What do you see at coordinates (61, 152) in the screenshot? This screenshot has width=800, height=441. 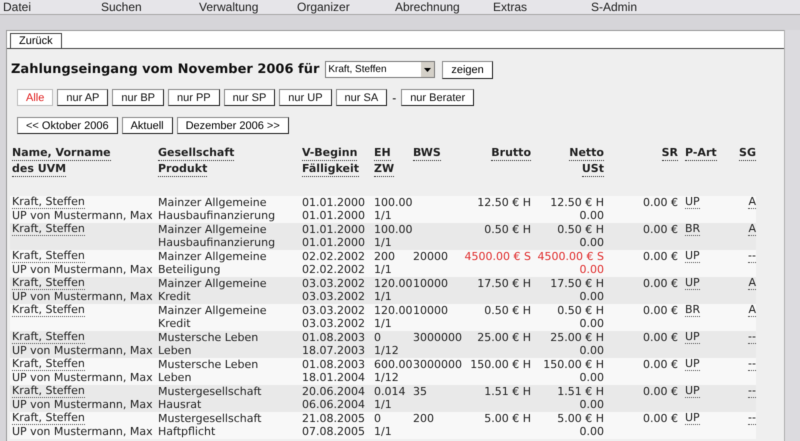 I see `column-header: Name, Vorname` at bounding box center [61, 152].